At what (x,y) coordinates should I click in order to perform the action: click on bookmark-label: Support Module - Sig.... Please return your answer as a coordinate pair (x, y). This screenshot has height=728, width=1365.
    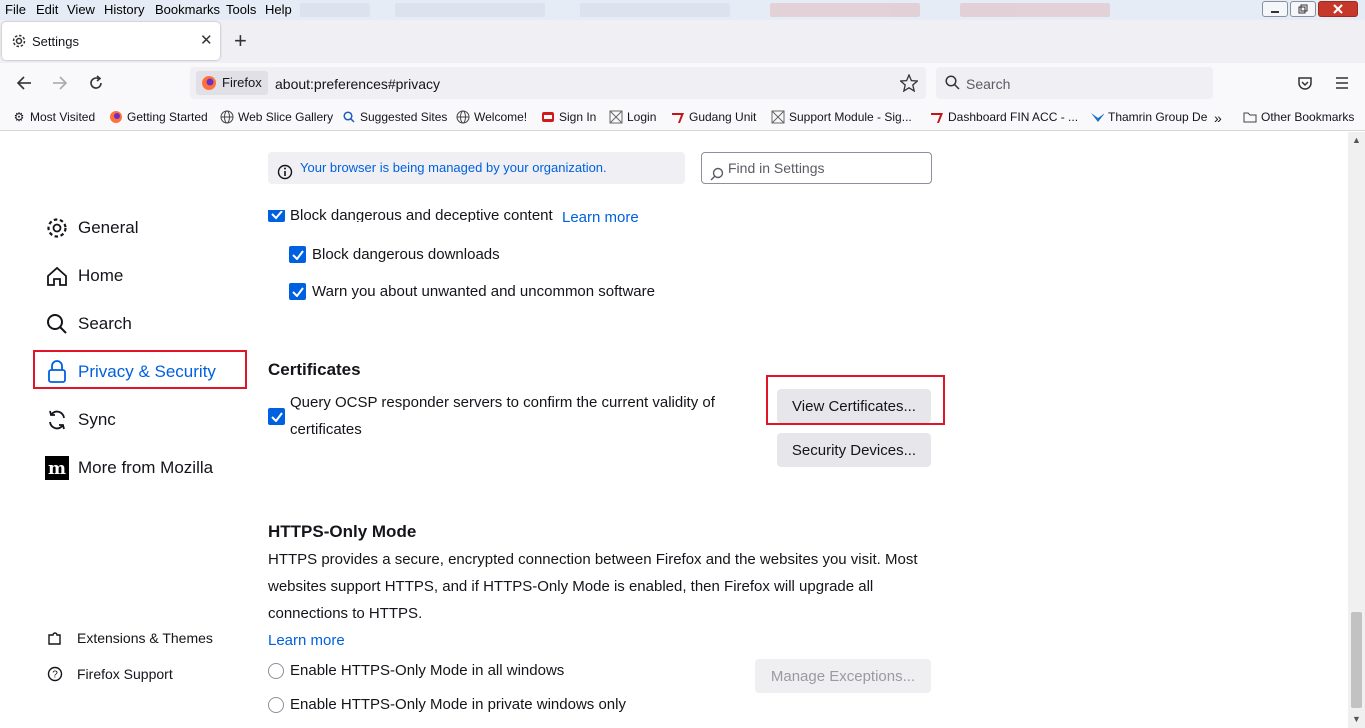
    Looking at the image, I should click on (850, 117).